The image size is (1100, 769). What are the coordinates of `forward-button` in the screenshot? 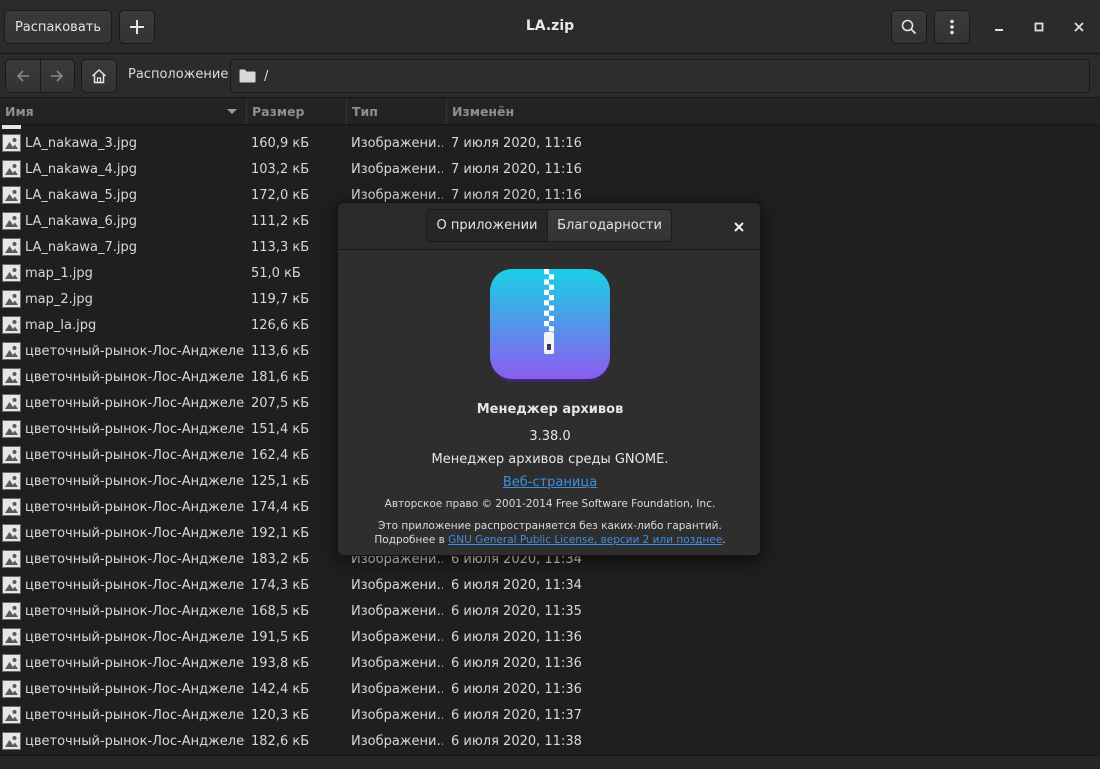 It's located at (56, 76).